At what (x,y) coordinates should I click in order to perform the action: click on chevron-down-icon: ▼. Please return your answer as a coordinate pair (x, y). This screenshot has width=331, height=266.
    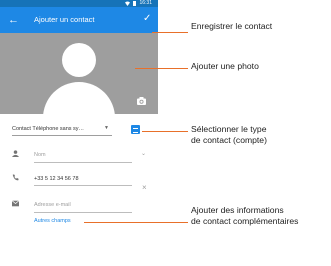
    Looking at the image, I should click on (106, 128).